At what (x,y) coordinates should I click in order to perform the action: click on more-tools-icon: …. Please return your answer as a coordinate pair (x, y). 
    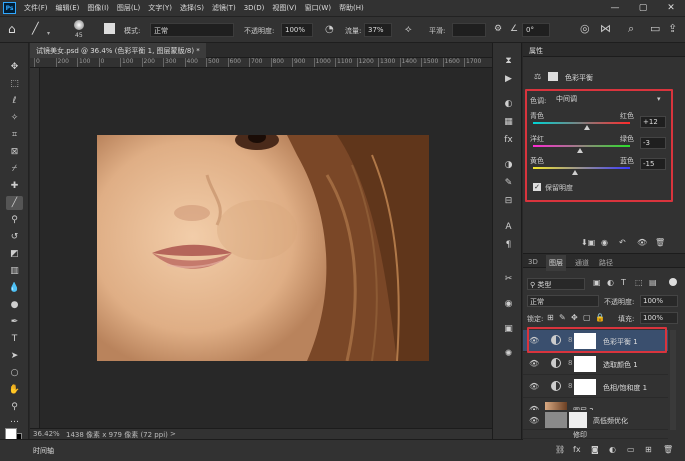
    Looking at the image, I should click on (14, 420).